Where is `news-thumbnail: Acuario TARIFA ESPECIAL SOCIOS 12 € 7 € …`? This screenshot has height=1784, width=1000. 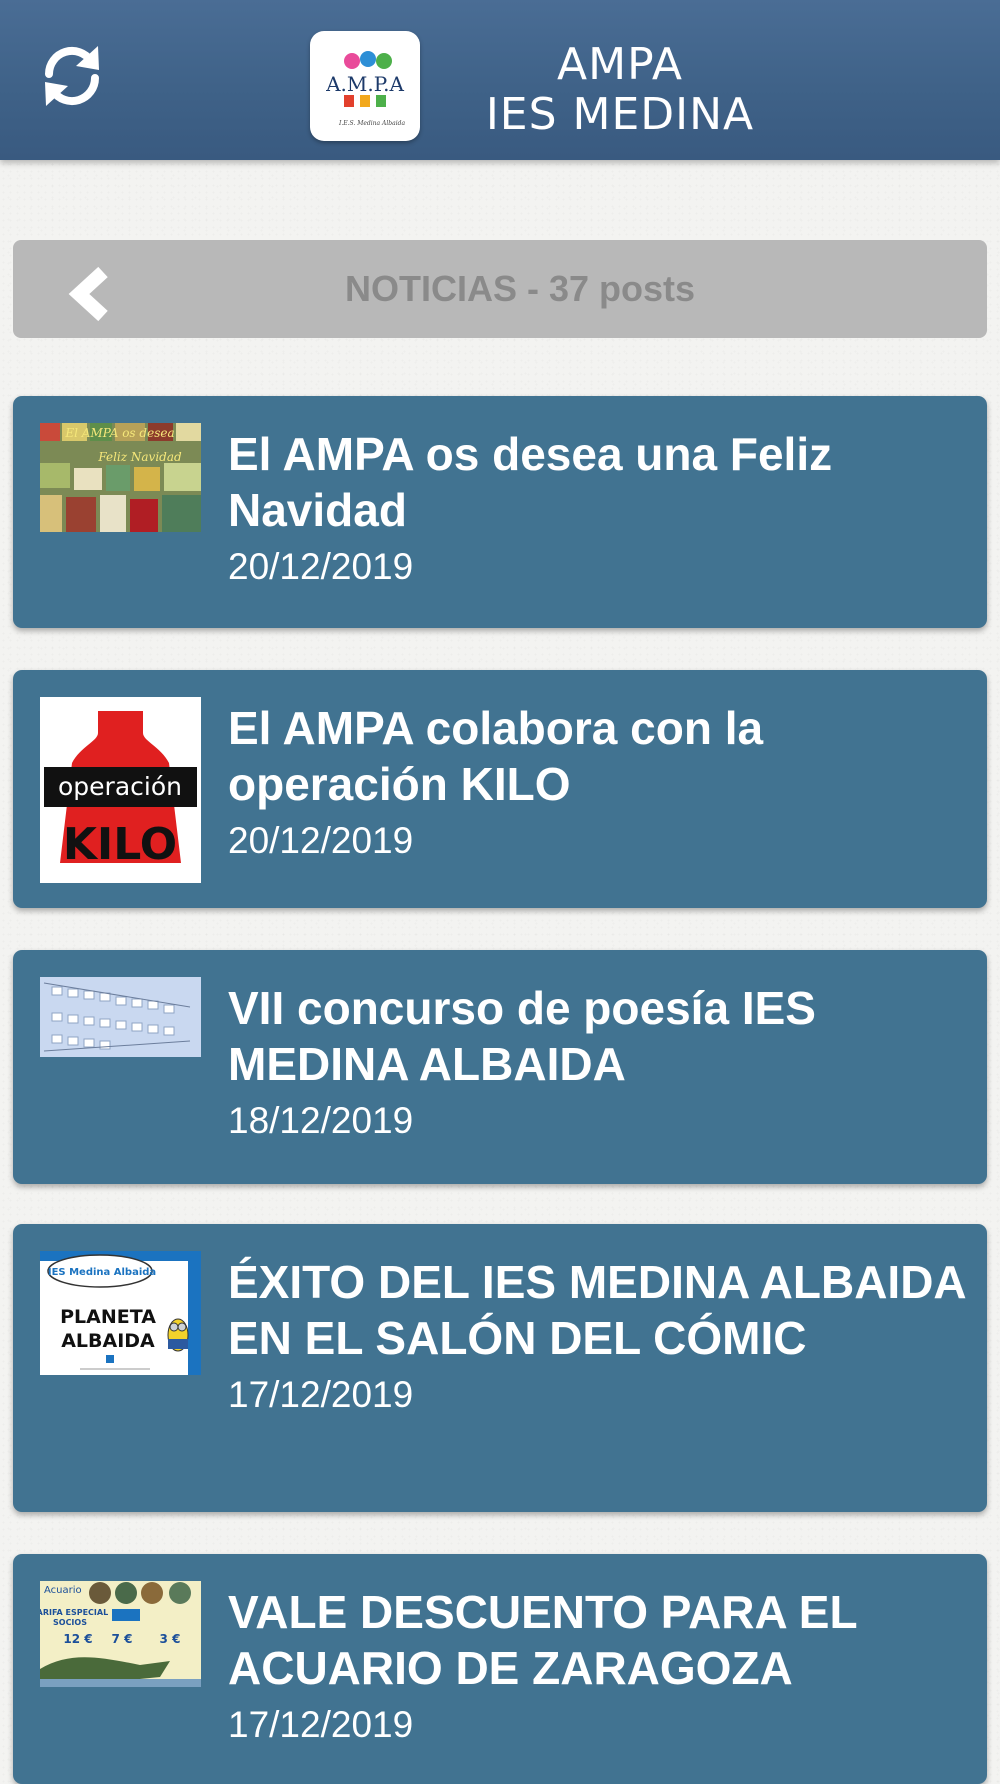 news-thumbnail: Acuario TARIFA ESPECIAL SOCIOS 12 € 7 € … is located at coordinates (120, 1634).